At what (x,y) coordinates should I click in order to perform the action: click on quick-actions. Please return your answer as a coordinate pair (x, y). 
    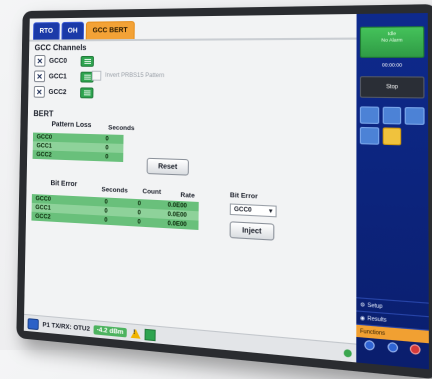
    Looking at the image, I should click on (392, 126).